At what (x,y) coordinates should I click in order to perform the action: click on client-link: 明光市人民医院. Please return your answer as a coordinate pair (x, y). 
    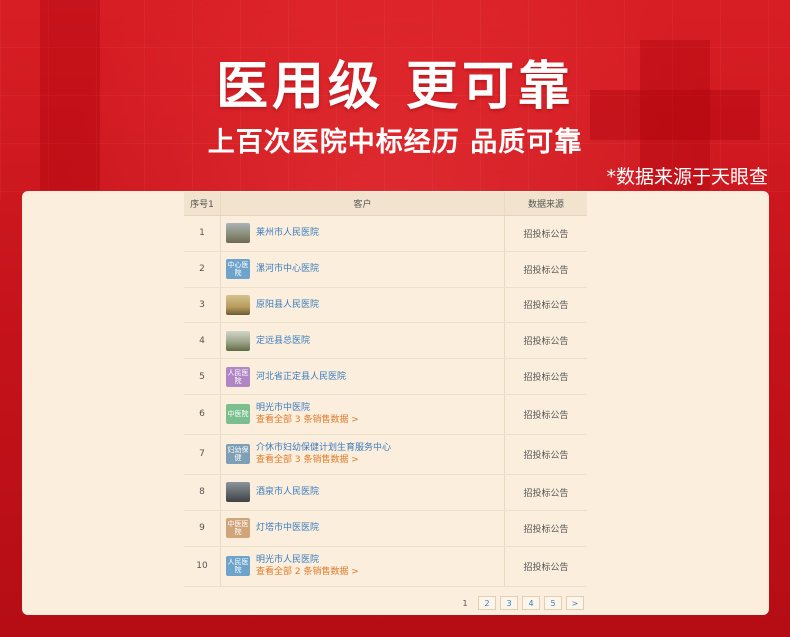
    Looking at the image, I should click on (307, 560).